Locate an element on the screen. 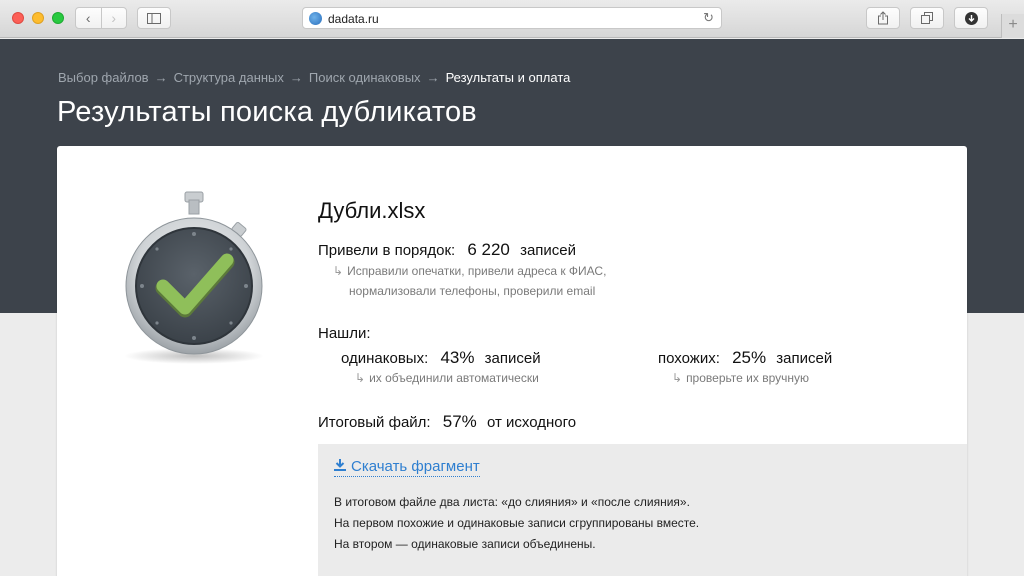  found-label: Нашли: is located at coordinates (344, 333).